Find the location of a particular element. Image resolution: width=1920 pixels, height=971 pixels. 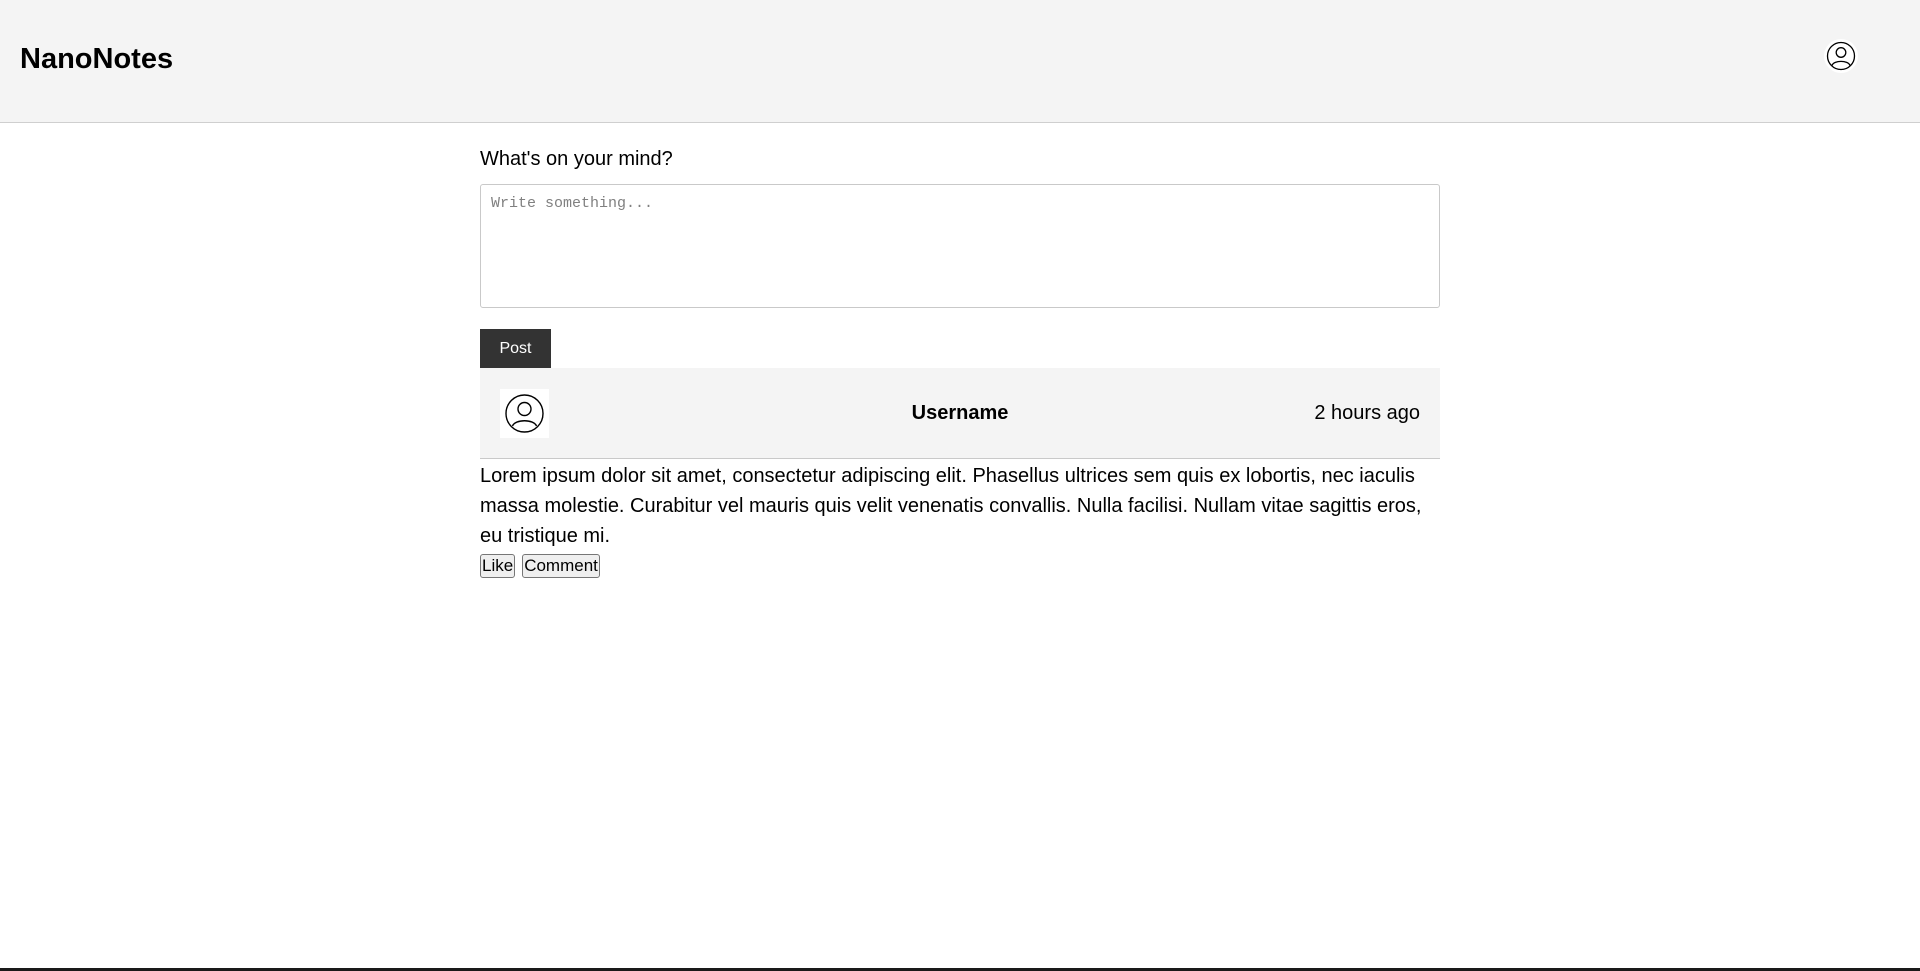

profile-button is located at coordinates (1841, 56).